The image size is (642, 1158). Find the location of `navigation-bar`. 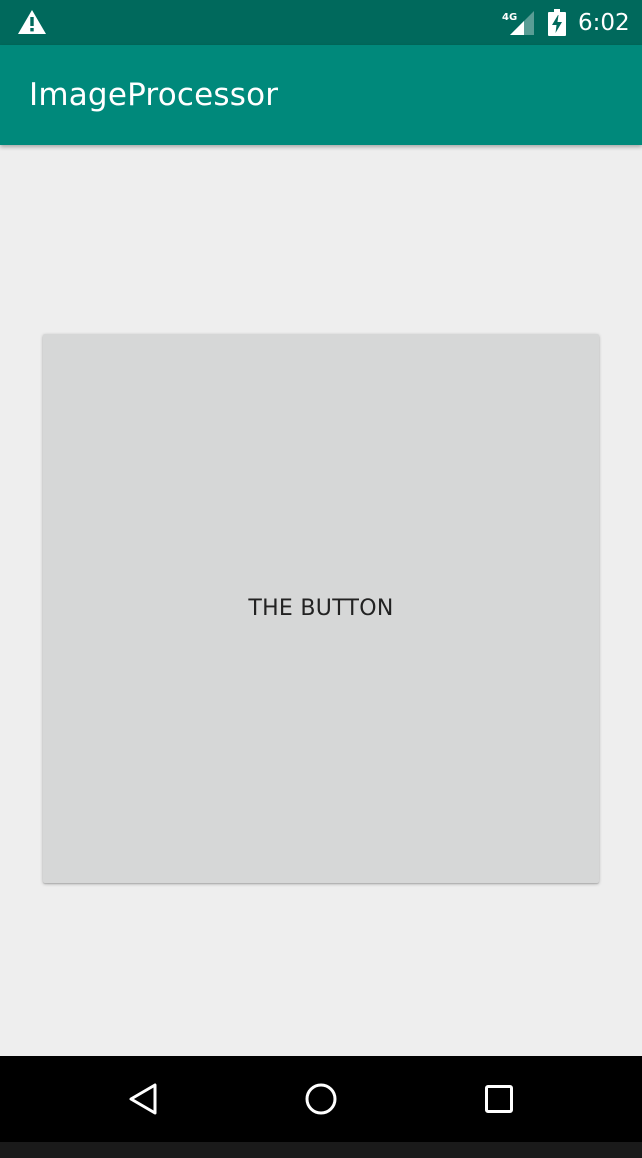

navigation-bar is located at coordinates (321, 1099).